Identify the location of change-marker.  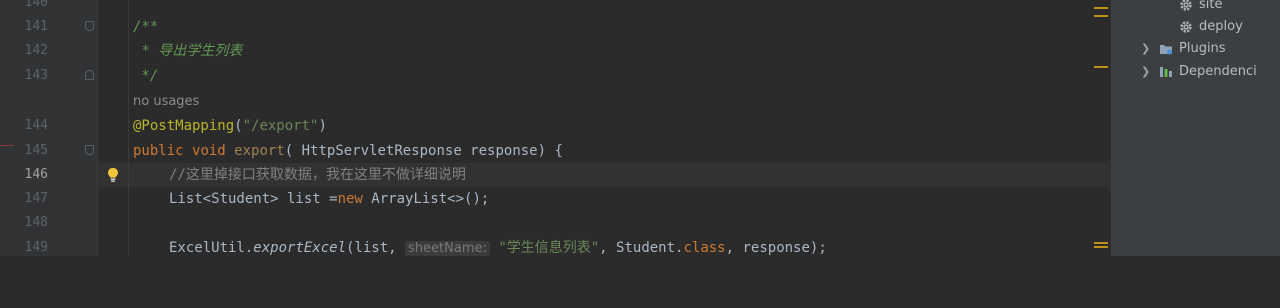
(7, 145).